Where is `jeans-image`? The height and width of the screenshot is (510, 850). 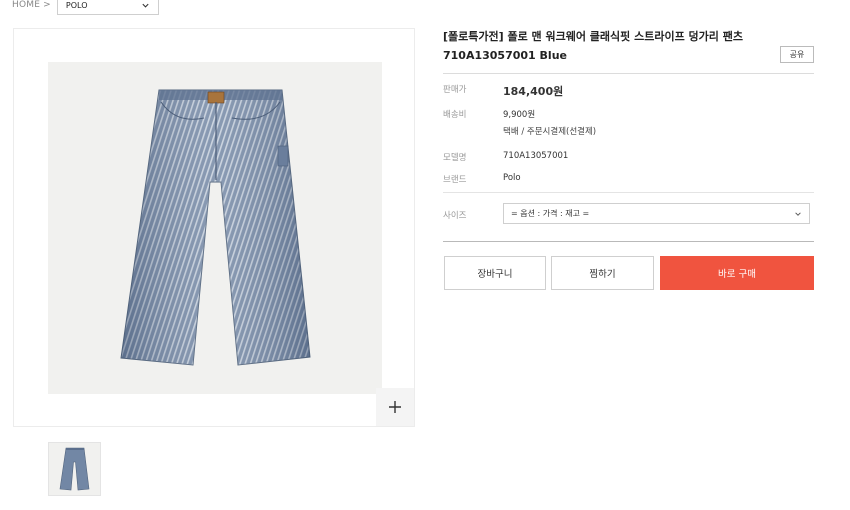
jeans-image is located at coordinates (215, 227).